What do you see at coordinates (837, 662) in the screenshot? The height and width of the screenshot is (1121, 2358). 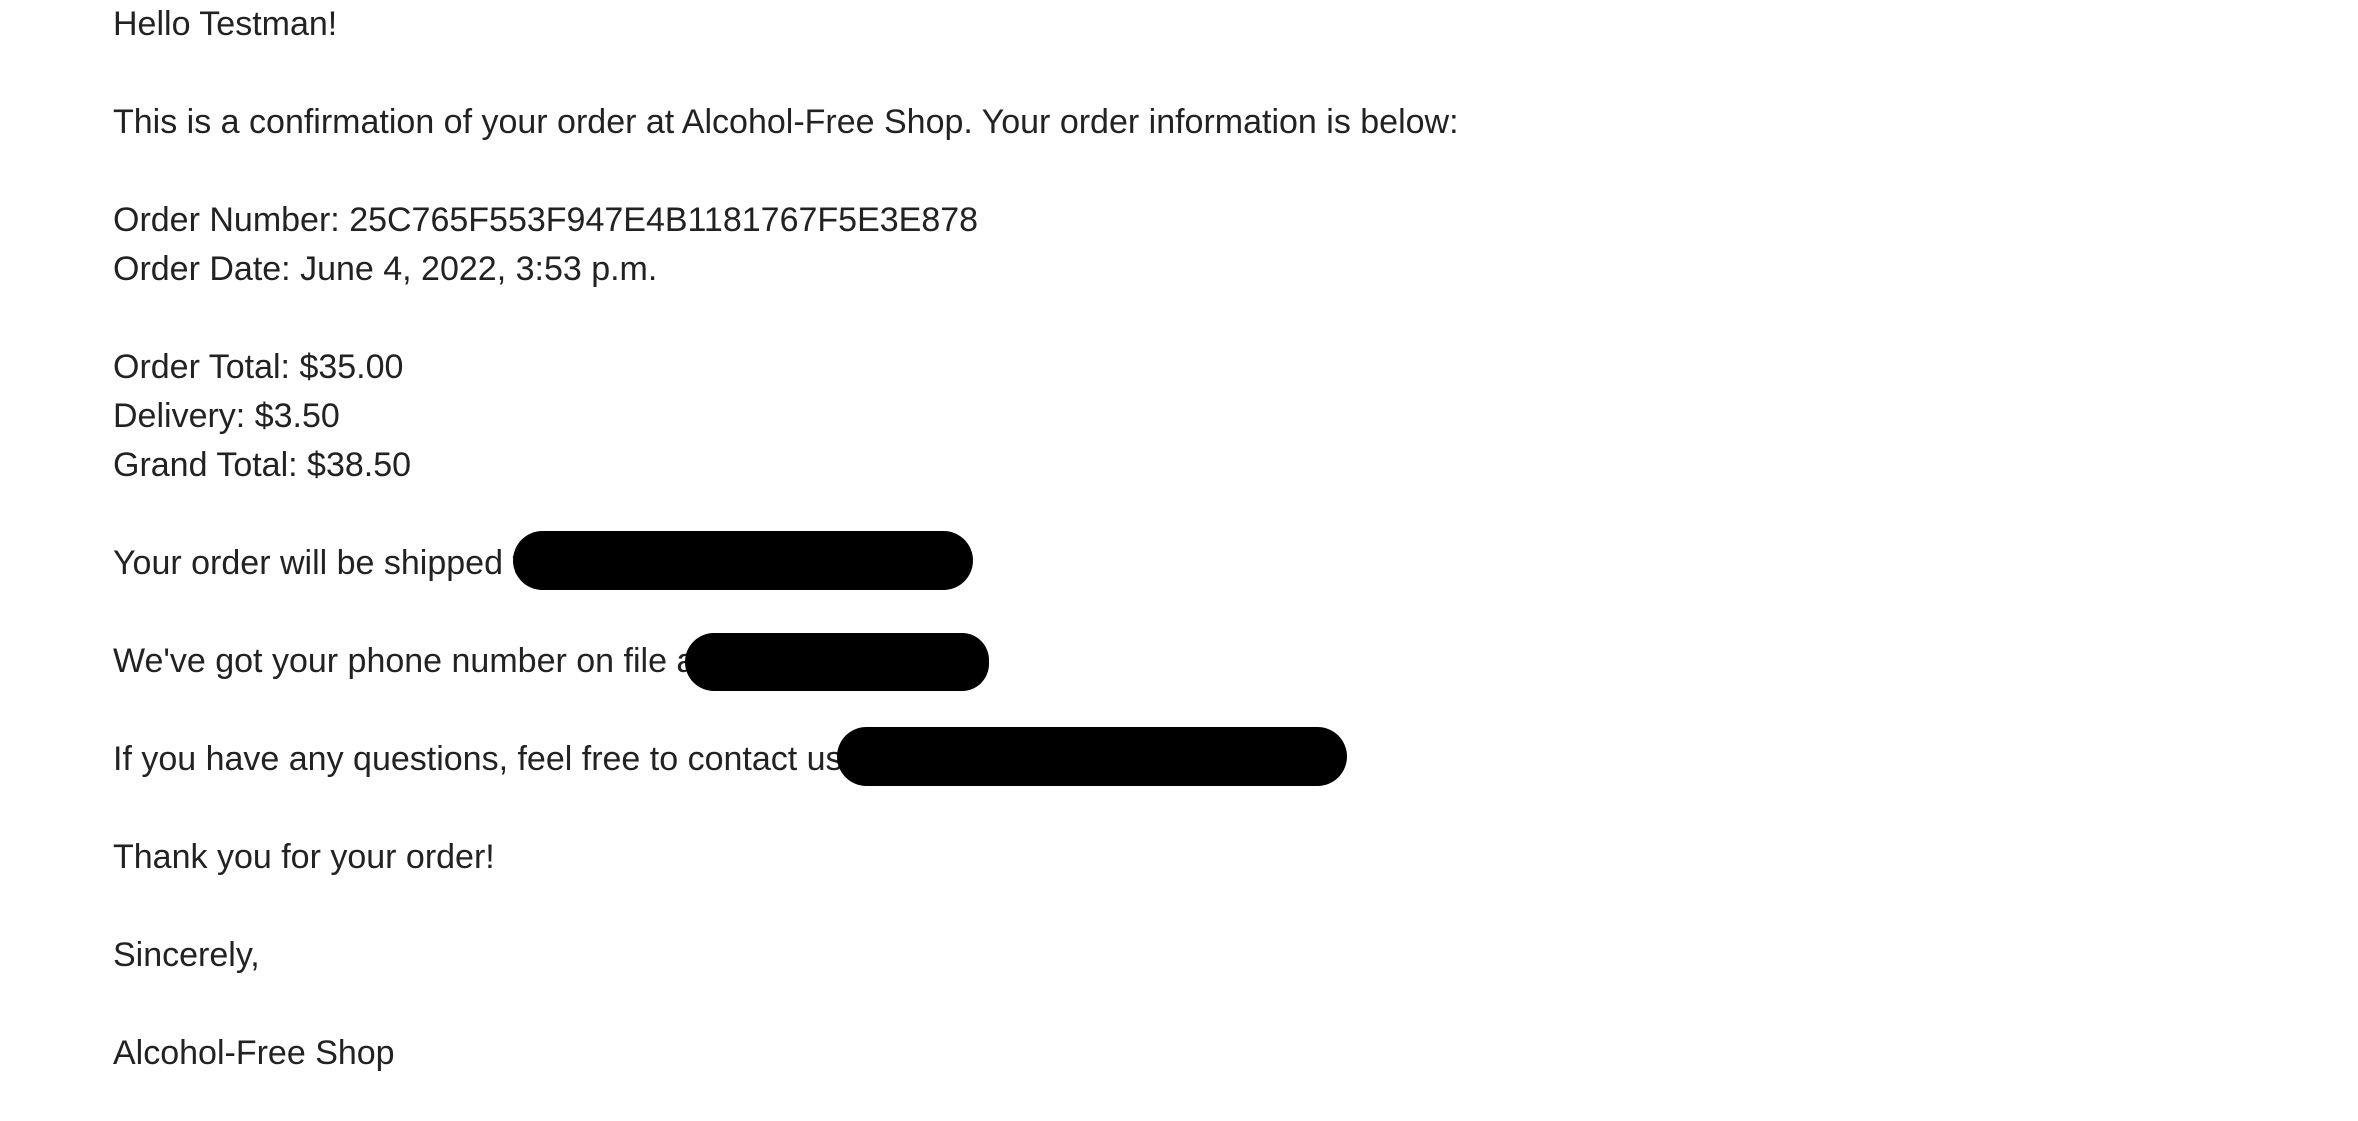 I see `phone-number-redaction` at bounding box center [837, 662].